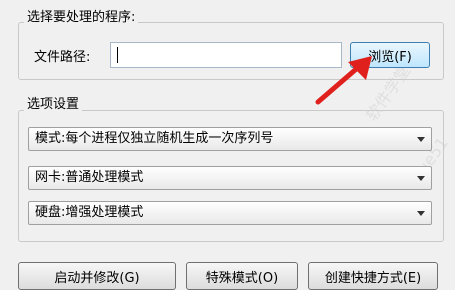 The height and width of the screenshot is (290, 455). Describe the element at coordinates (62, 57) in the screenshot. I see `file-path-label: 文件路径:` at that location.